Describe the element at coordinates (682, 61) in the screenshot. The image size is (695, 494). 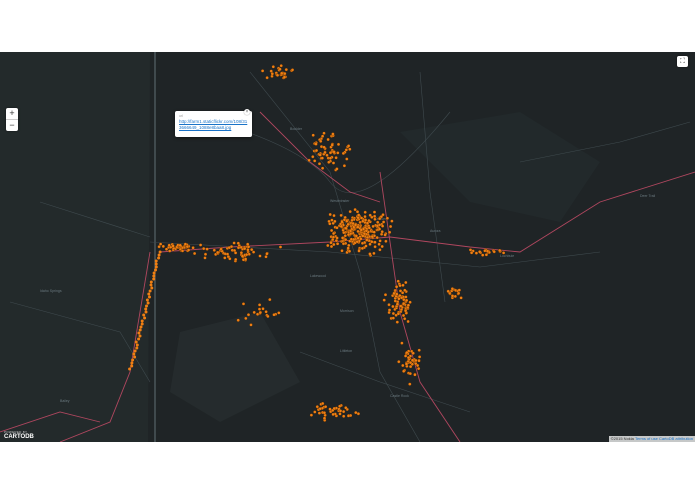
I see `fullscreen-button: ⛶` at that location.